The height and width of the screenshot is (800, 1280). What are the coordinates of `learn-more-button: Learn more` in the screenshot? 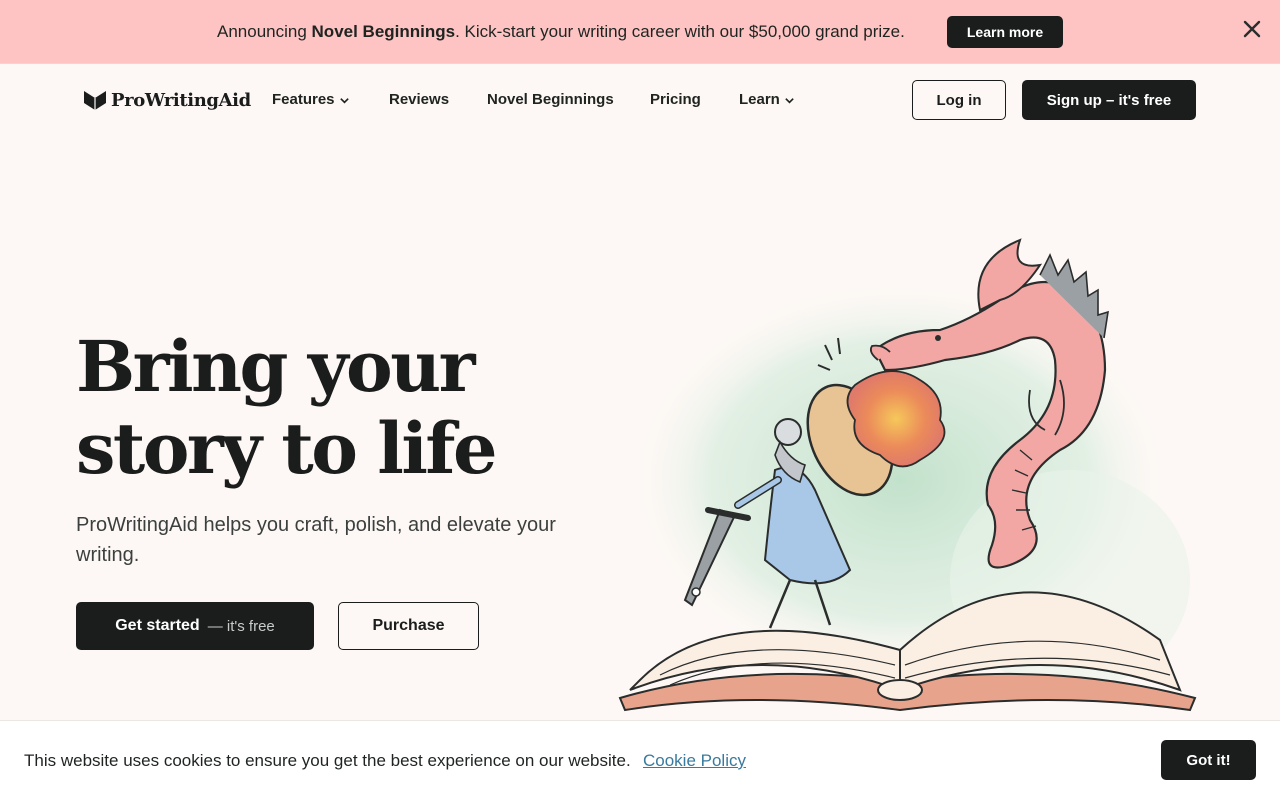 It's located at (1005, 32).